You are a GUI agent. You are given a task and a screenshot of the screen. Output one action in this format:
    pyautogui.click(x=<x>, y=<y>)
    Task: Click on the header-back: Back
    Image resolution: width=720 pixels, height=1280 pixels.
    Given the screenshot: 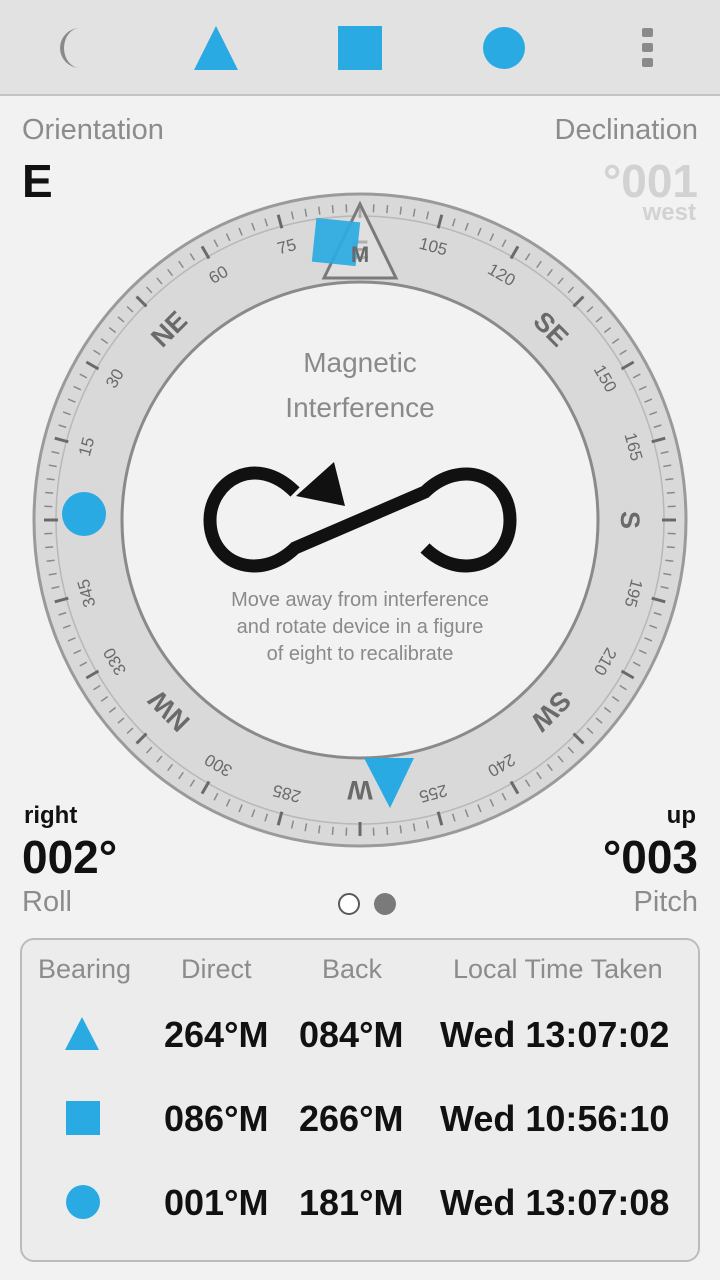 What is the action you would take?
    pyautogui.click(x=352, y=969)
    